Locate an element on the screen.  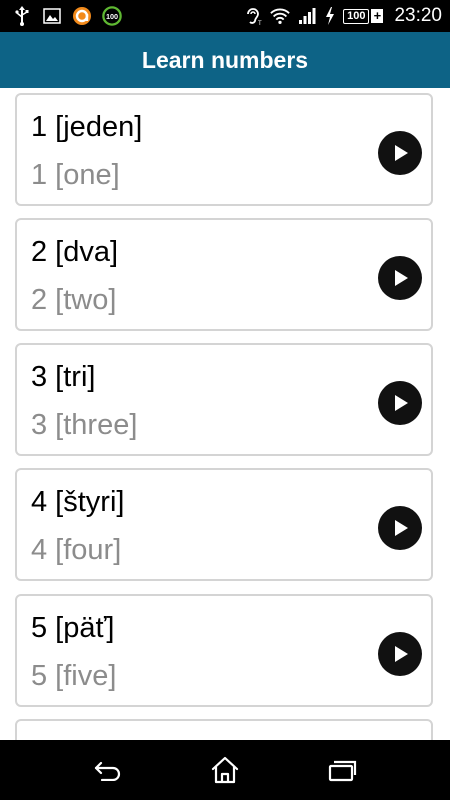
english-text: 2 [two] is located at coordinates (74, 300).